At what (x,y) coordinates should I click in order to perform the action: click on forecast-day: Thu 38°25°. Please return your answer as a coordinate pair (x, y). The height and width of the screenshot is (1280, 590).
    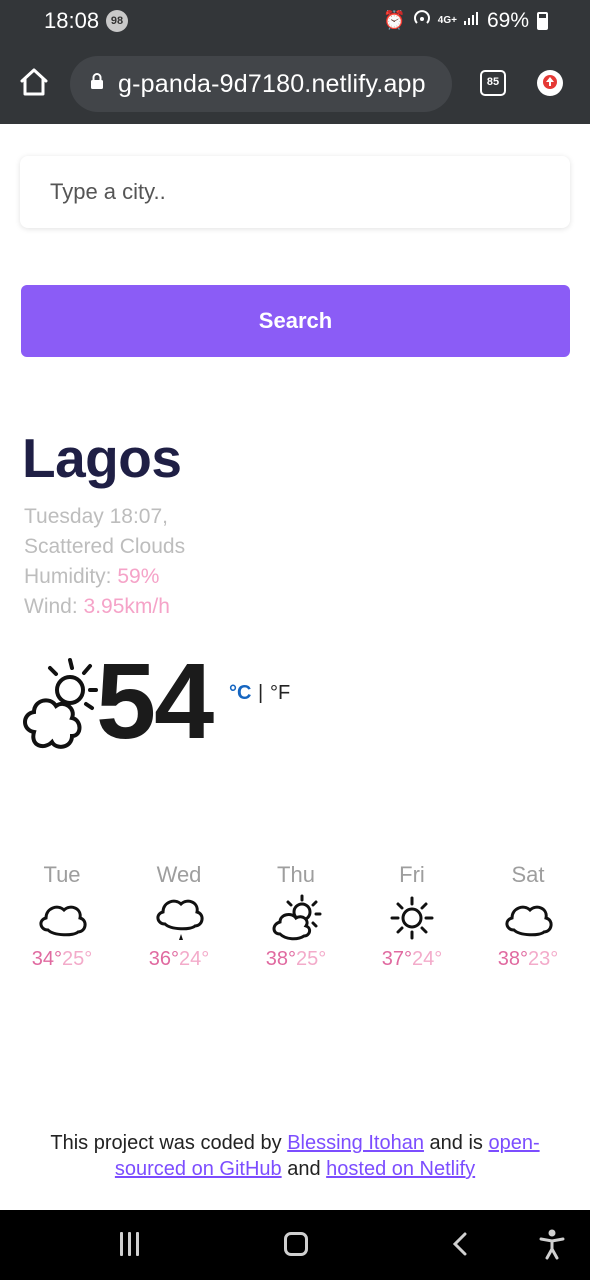
    Looking at the image, I should click on (296, 916).